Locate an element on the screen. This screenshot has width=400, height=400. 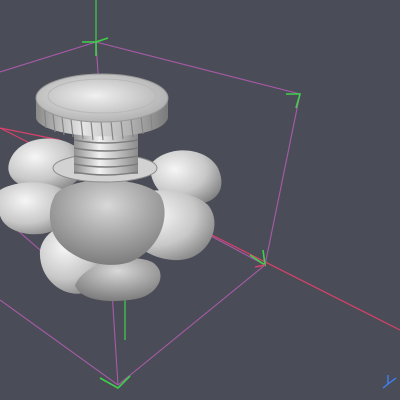
axis-triad-icon is located at coordinates (389, 382).